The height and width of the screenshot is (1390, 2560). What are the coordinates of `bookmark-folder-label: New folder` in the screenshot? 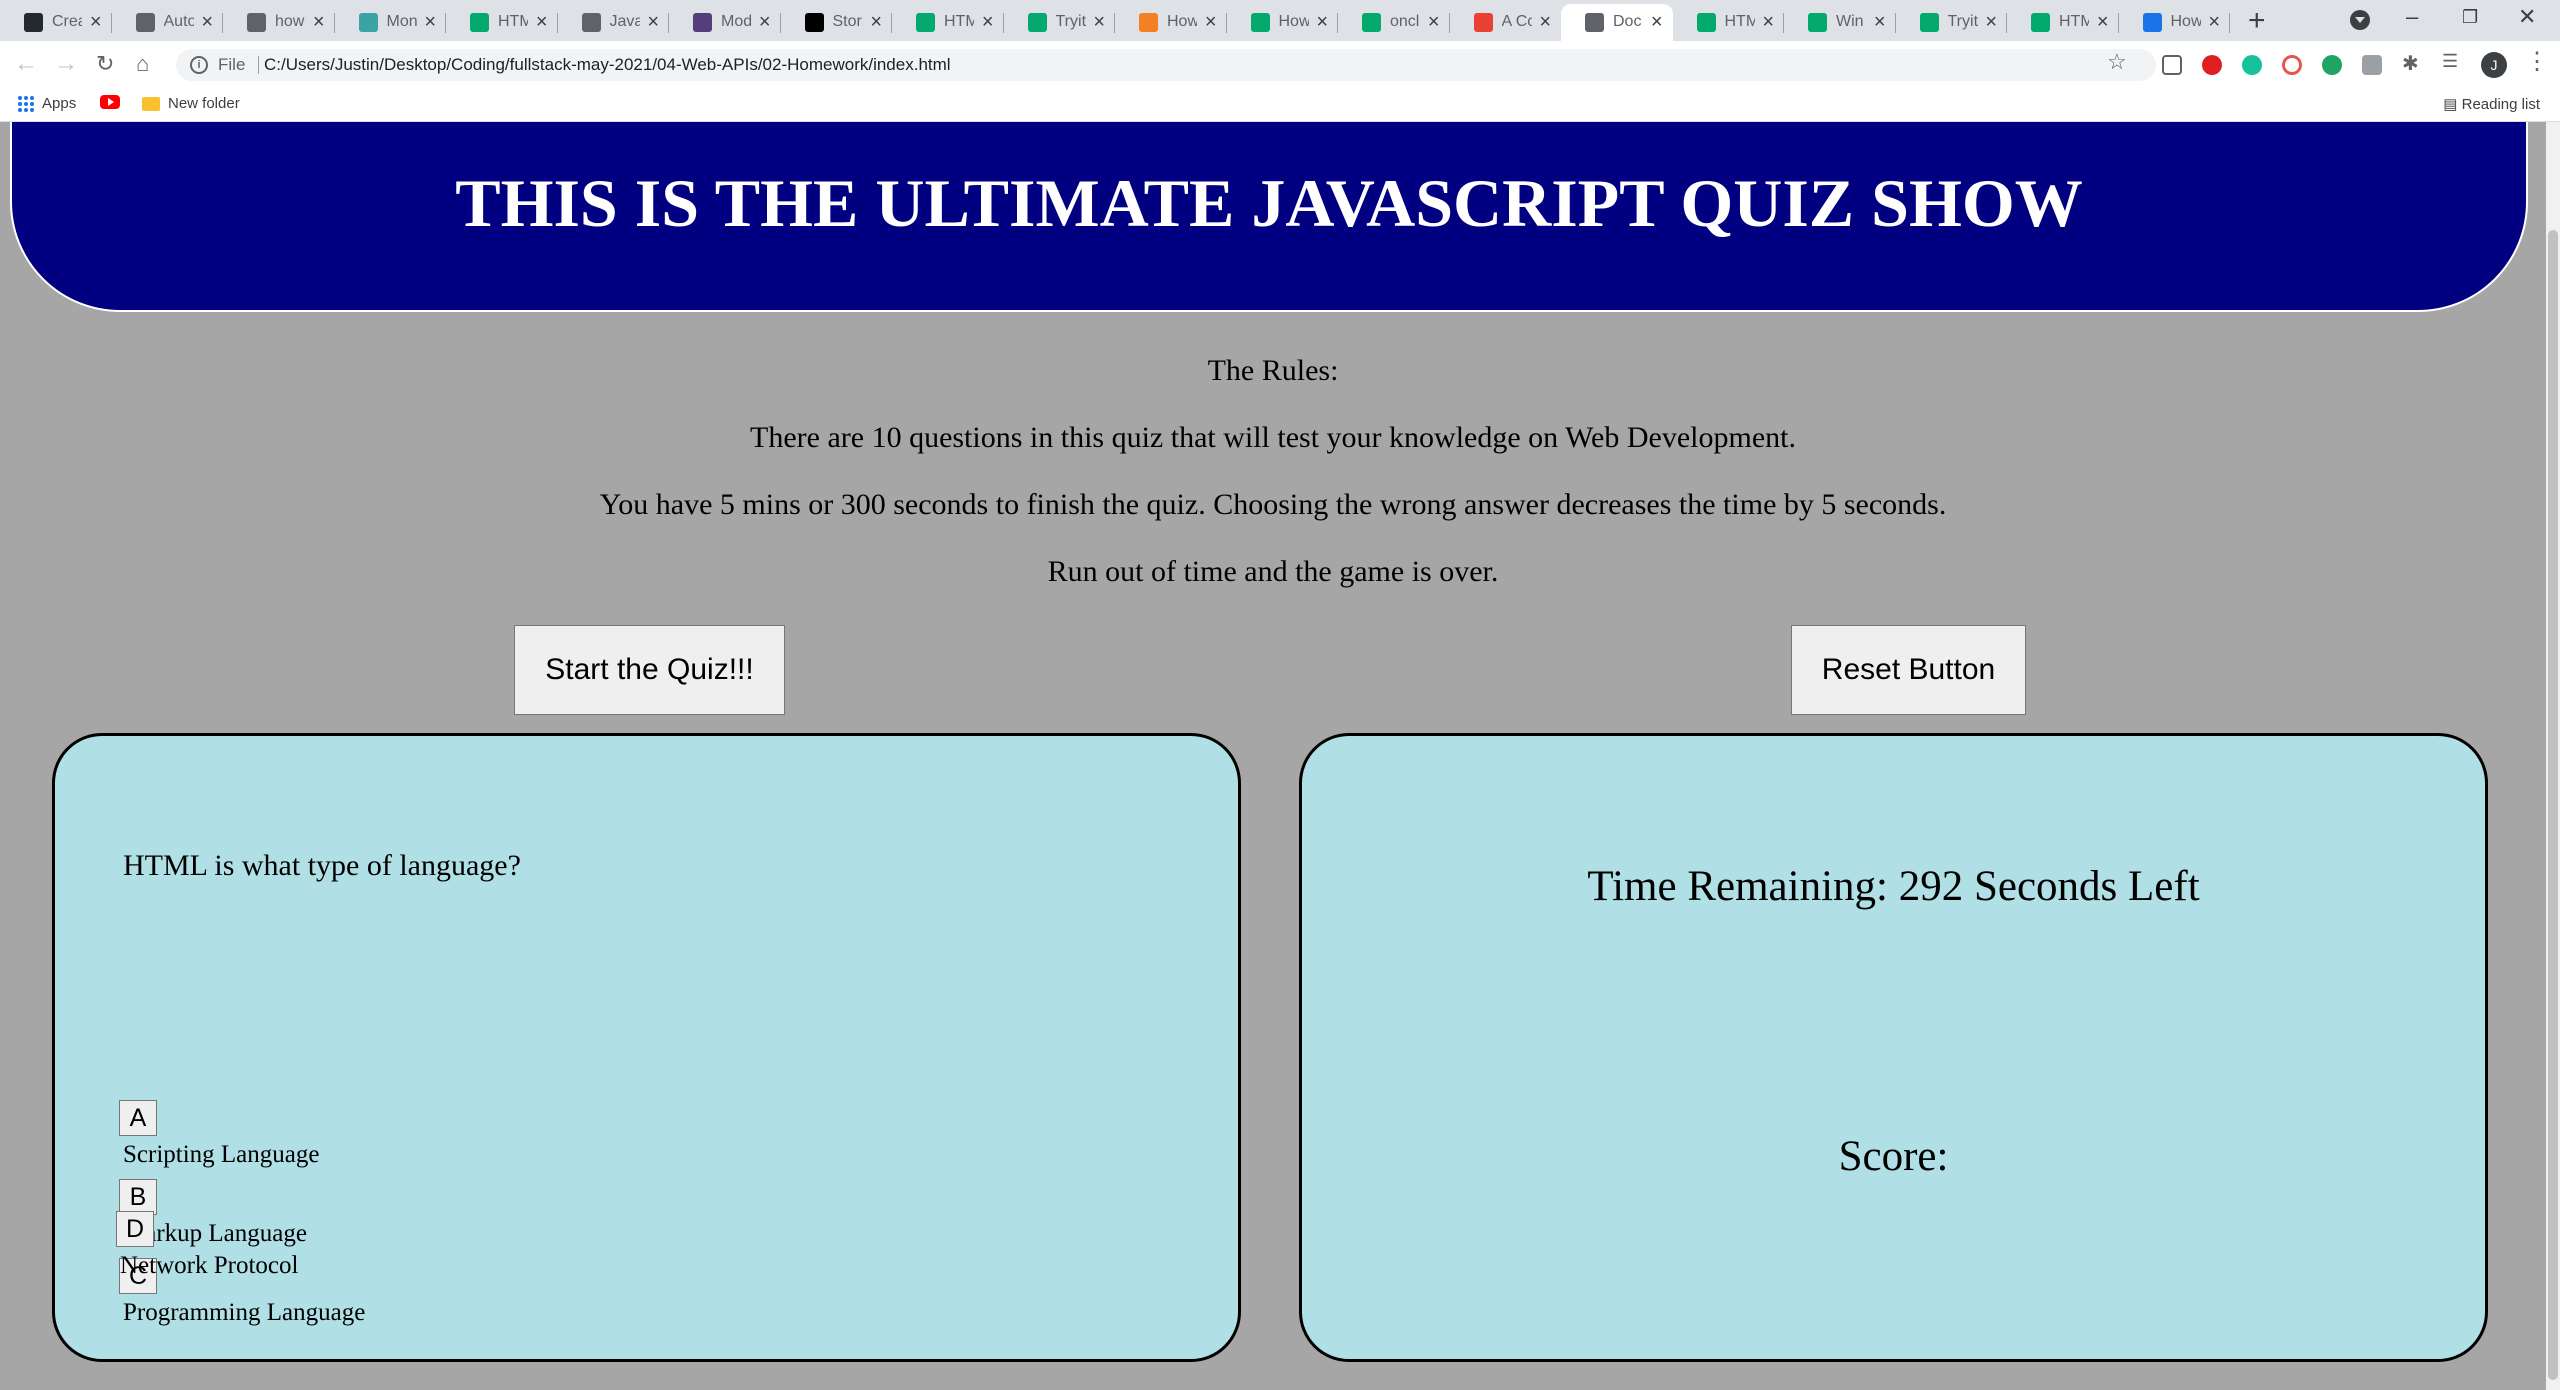 It's located at (204, 103).